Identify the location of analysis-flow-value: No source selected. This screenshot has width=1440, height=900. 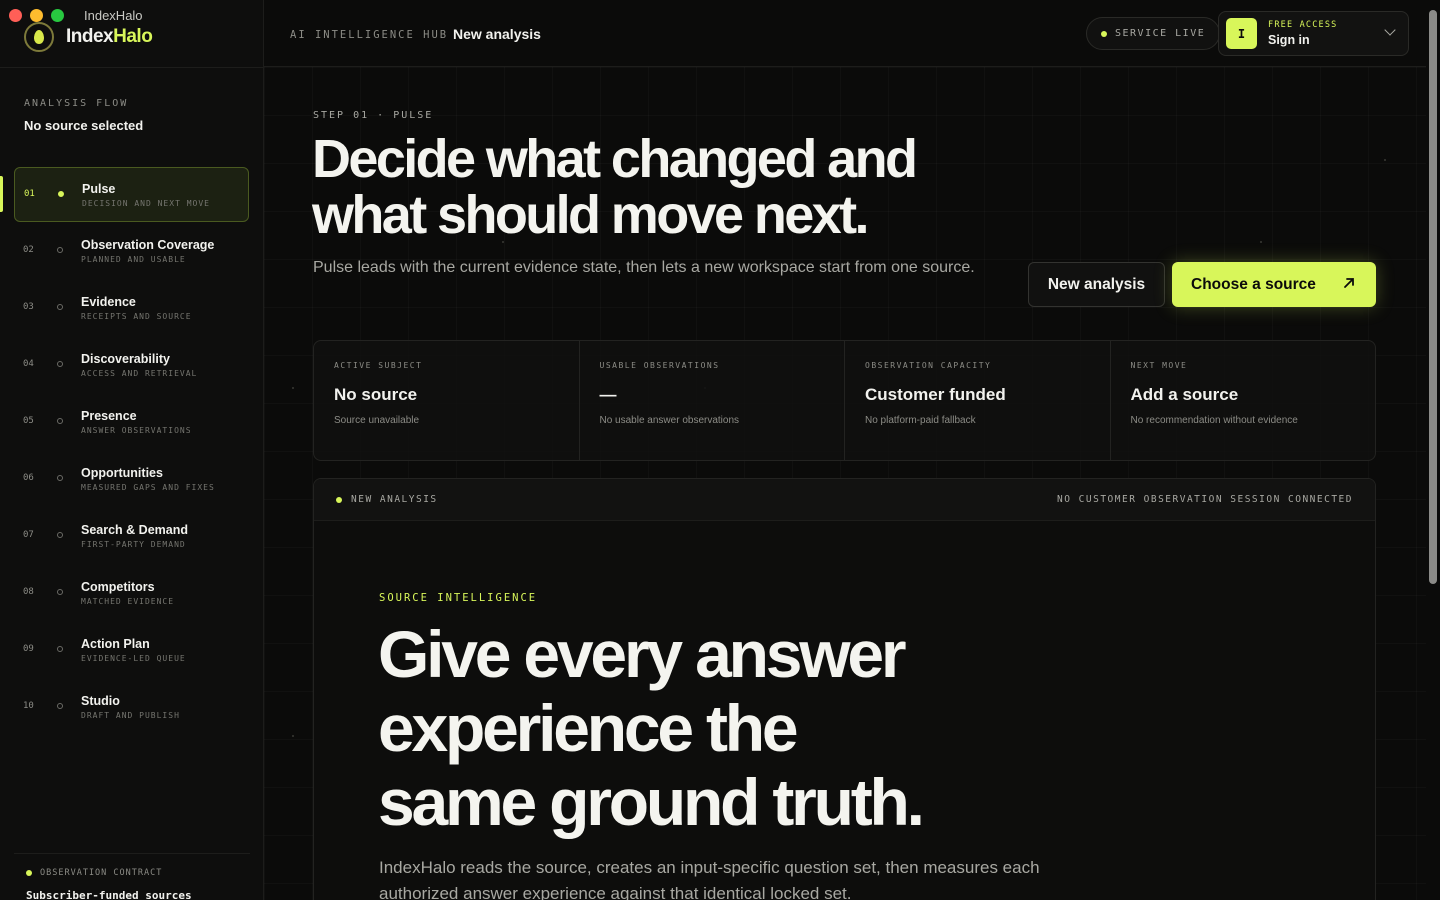
(84, 125).